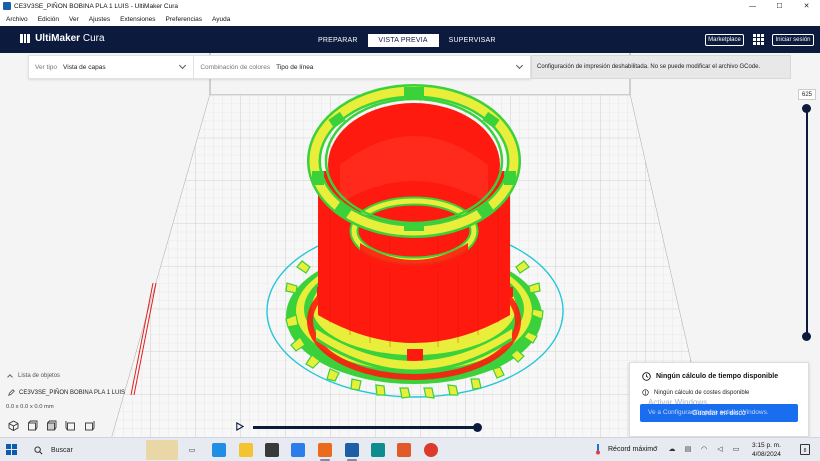 The height and width of the screenshot is (461, 820). Describe the element at coordinates (246, 450) in the screenshot. I see `file-explorer-icon` at that location.